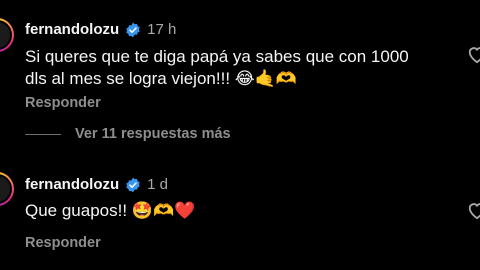 Image resolution: width=480 pixels, height=270 pixels. I want to click on emoji-group: 🤩🫶❤️, so click(163, 211).